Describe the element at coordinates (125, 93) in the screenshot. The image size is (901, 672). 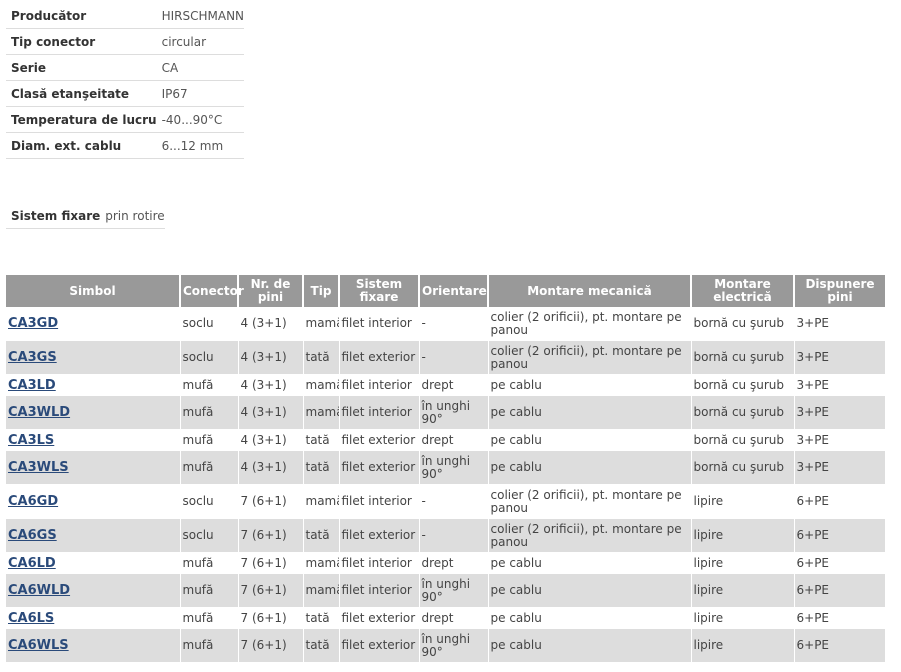
I see `spec-row: Clasă etanşeitate IP67` at that location.